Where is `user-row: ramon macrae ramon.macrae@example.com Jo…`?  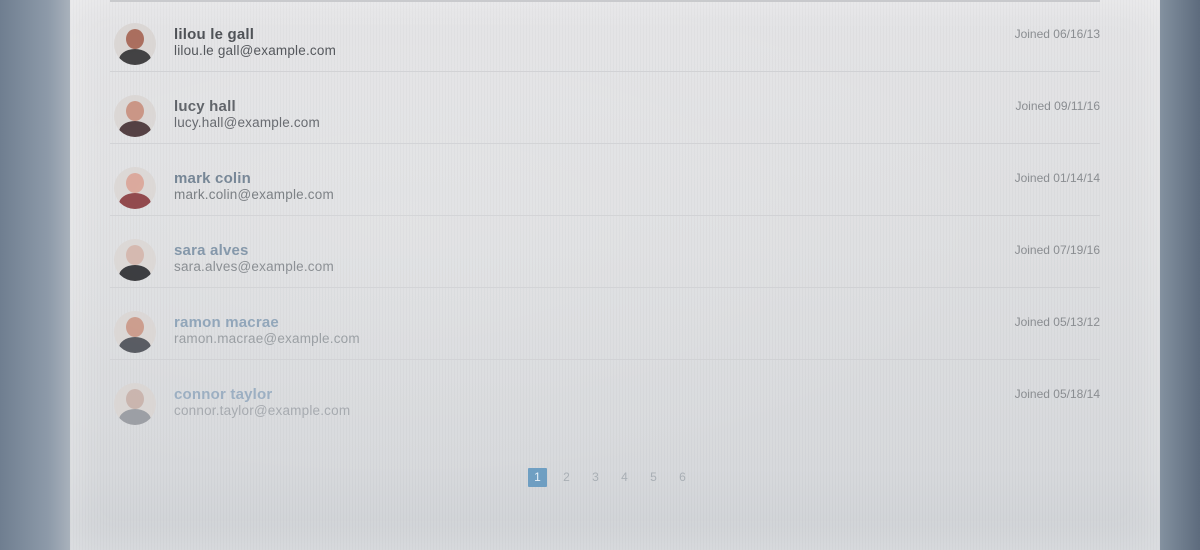
user-row: ramon macrae ramon.macrae@example.com Jo… is located at coordinates (605, 324).